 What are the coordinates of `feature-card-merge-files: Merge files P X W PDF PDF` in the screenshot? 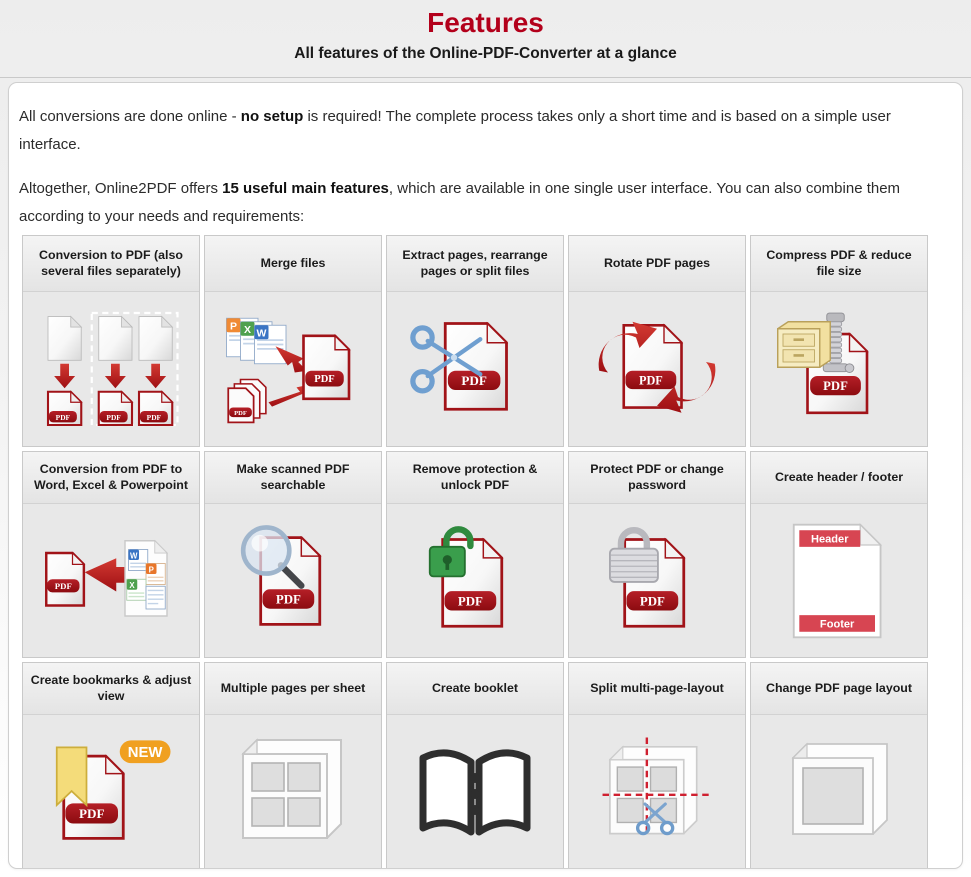 It's located at (293, 341).